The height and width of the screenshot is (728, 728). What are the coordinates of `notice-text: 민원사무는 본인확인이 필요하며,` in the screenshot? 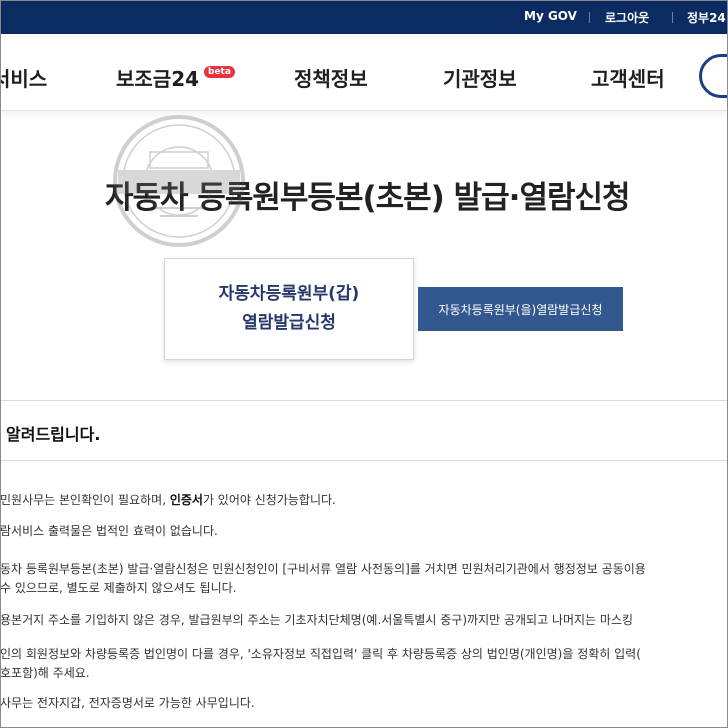 It's located at (85, 500).